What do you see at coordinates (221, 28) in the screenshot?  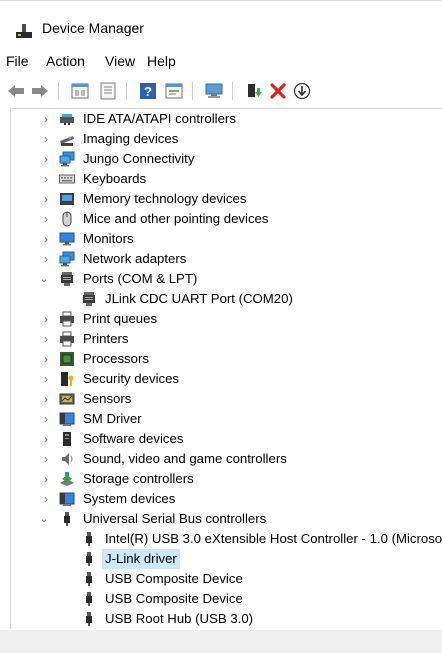 I see `title-bar: Device Manager` at bounding box center [221, 28].